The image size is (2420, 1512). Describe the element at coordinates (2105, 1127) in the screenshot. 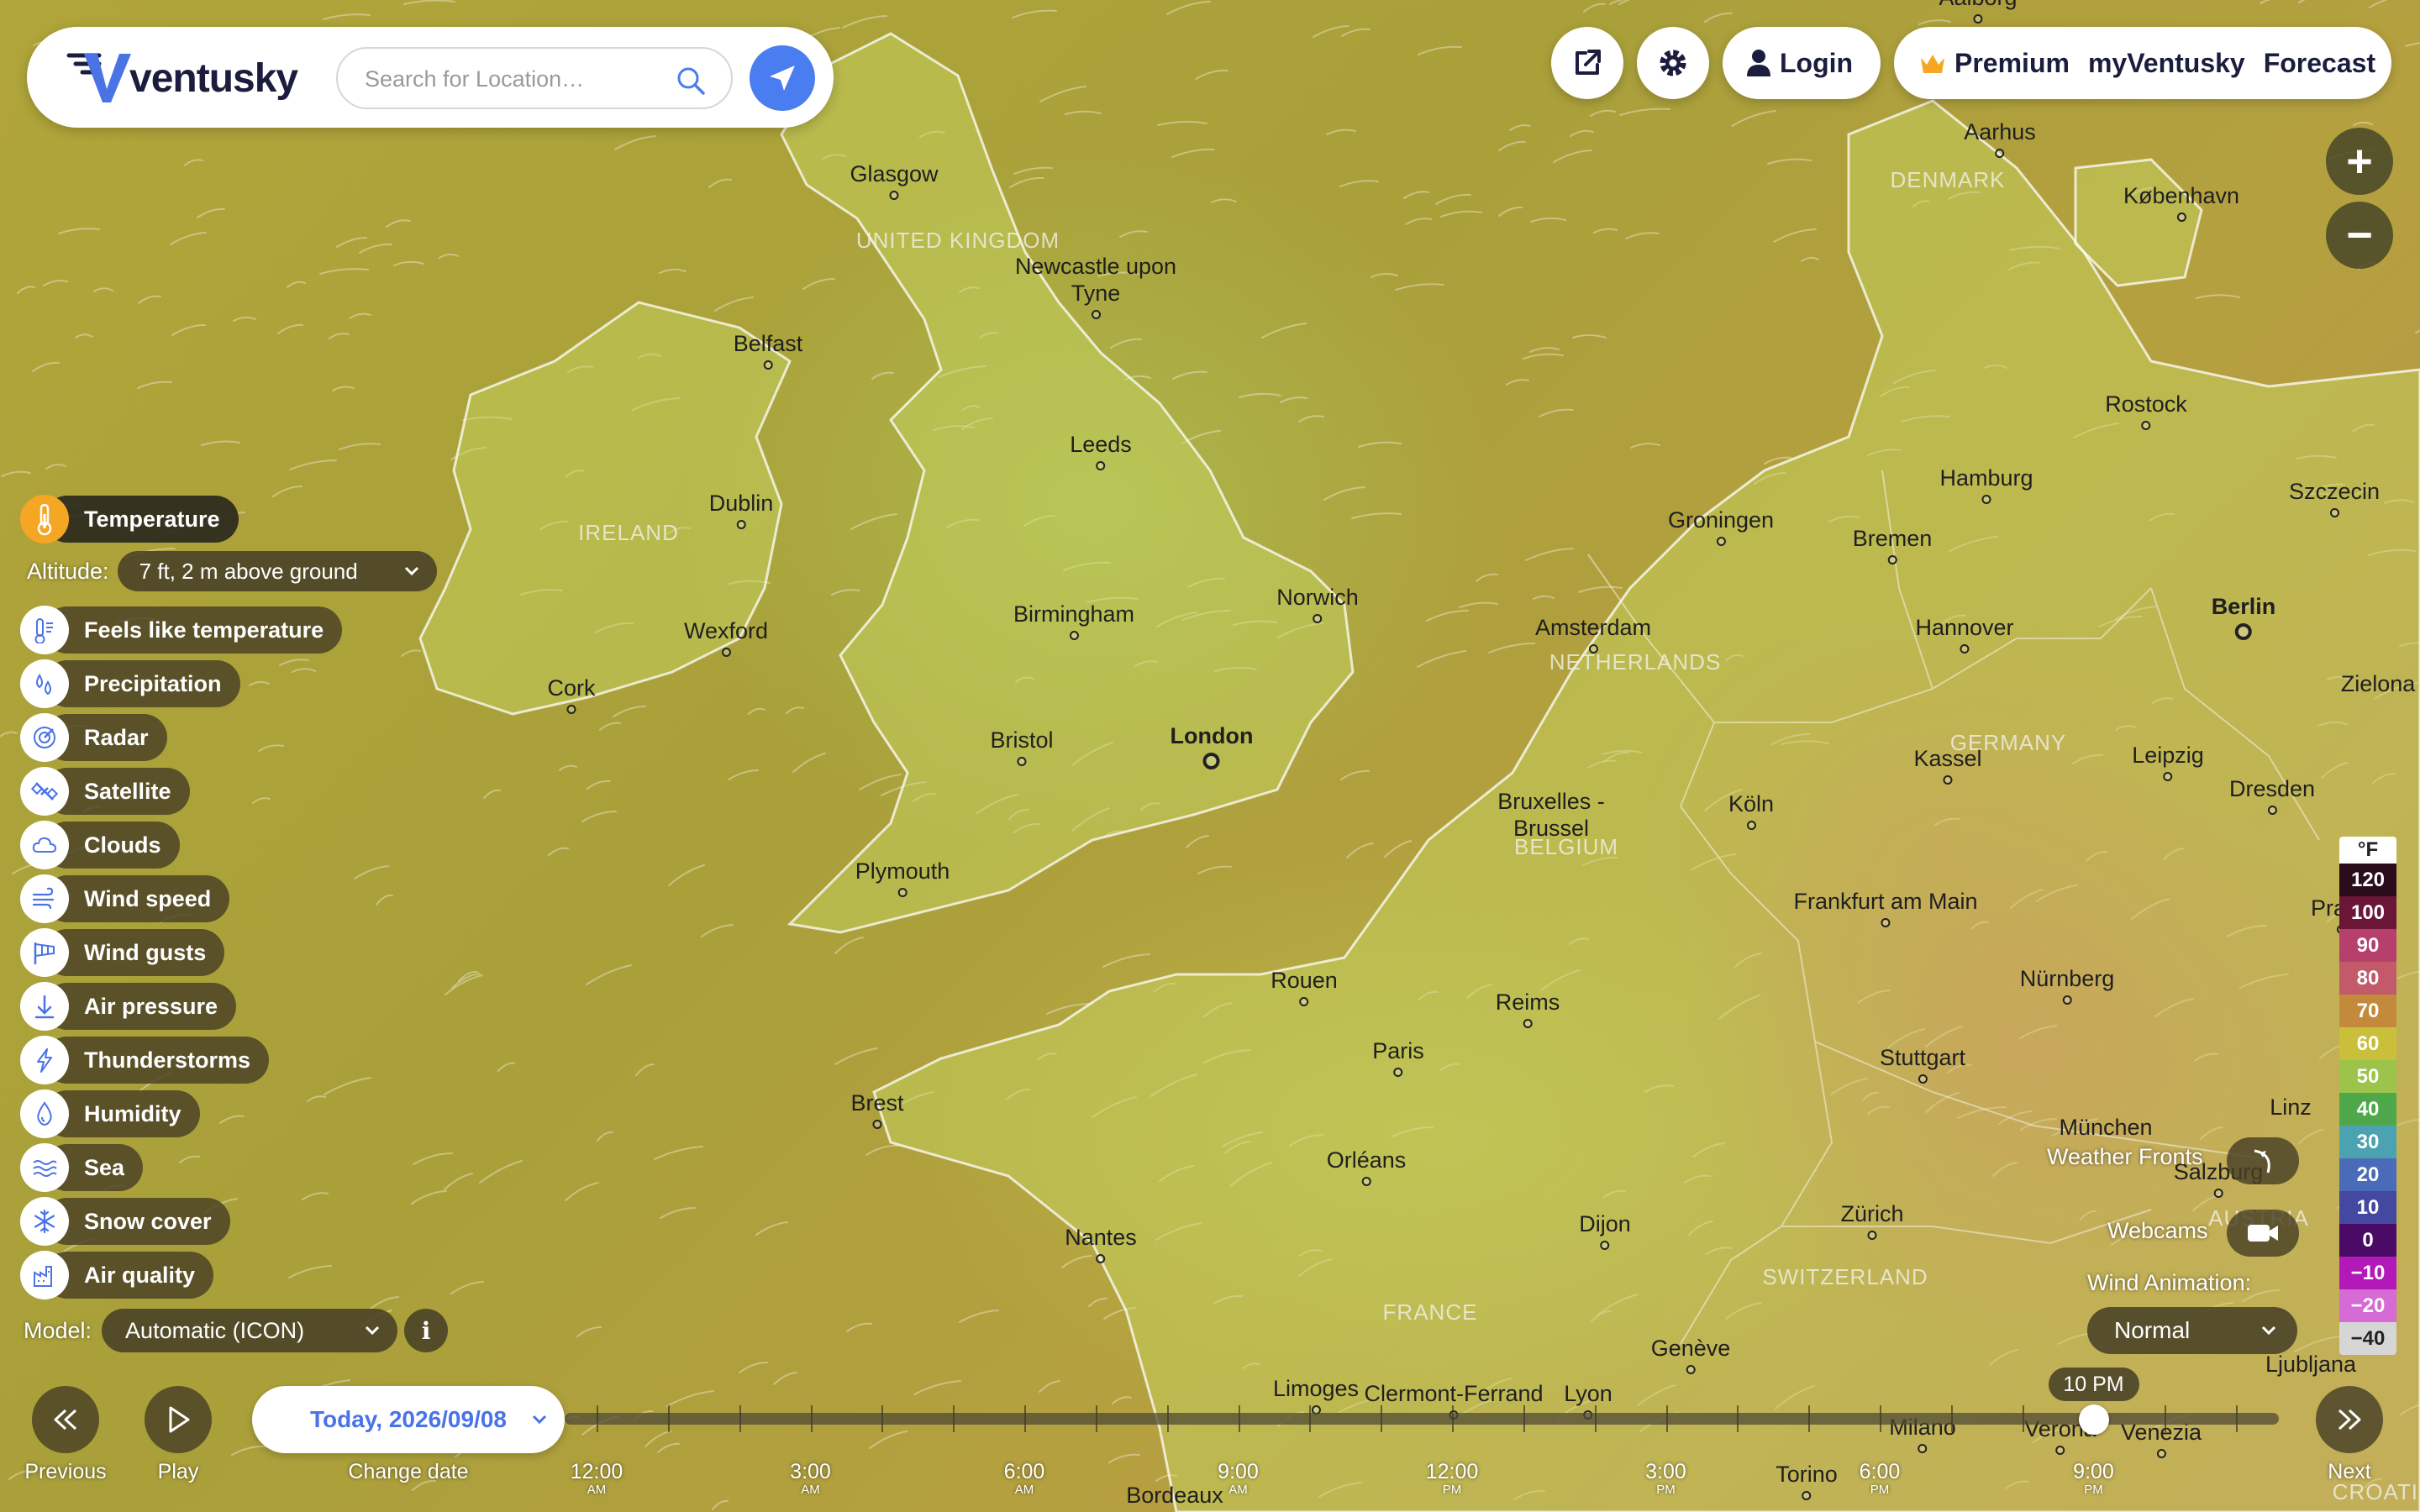

I see `city-marker: München` at that location.